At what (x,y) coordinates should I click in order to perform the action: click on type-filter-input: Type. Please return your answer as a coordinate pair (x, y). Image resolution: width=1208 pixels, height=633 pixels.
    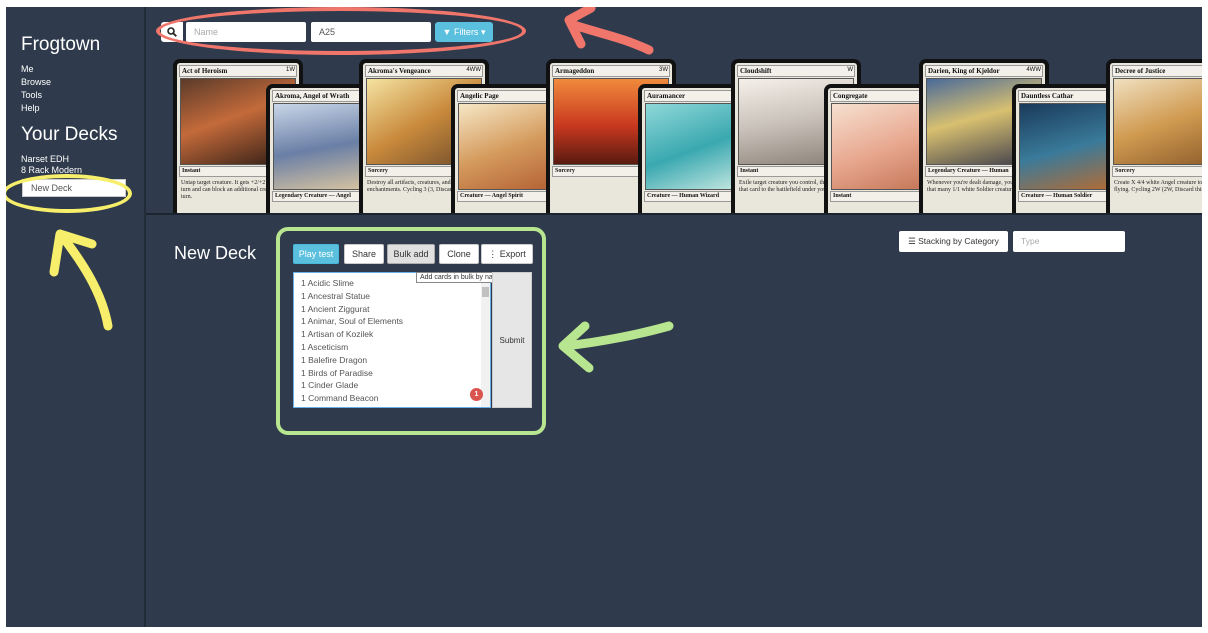
    Looking at the image, I should click on (1069, 241).